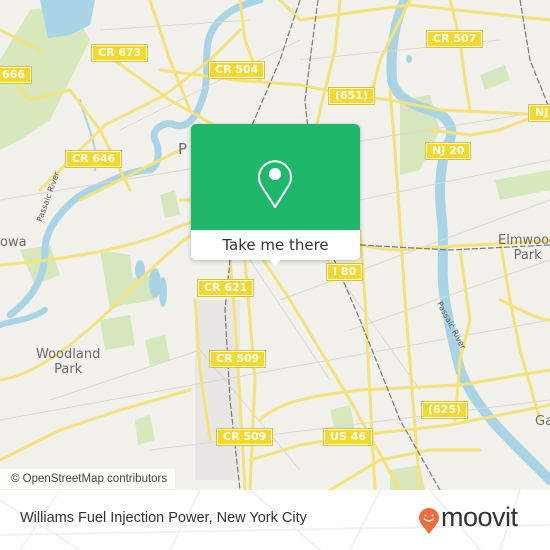 This screenshot has height=550, width=550. Describe the element at coordinates (351, 96) in the screenshot. I see `road-shield-651: (651)` at that location.